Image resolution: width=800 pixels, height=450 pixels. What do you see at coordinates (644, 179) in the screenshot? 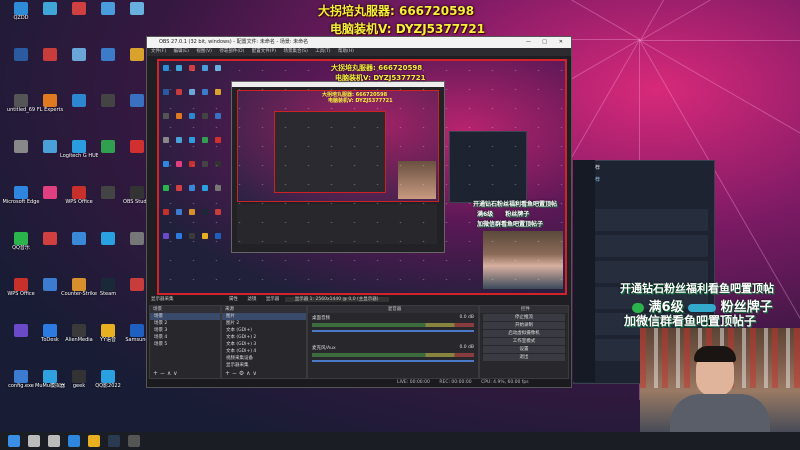
I see `panel-tab: 直播推荐` at bounding box center [644, 179].